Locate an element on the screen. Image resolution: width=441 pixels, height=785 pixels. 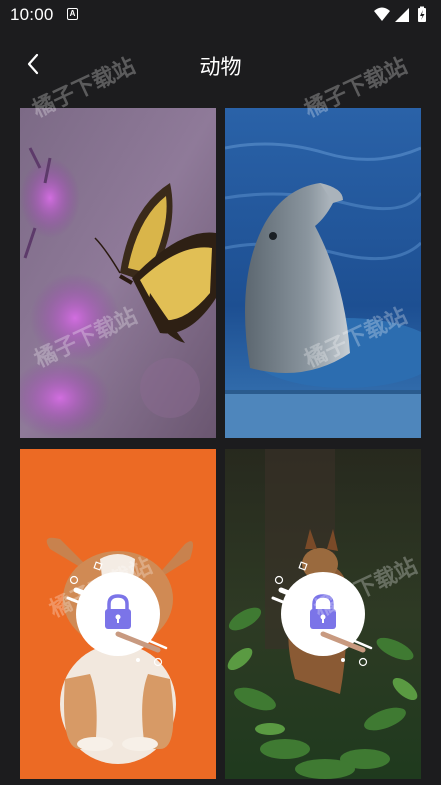
a-letter-icon: A is located at coordinates (72, 14).